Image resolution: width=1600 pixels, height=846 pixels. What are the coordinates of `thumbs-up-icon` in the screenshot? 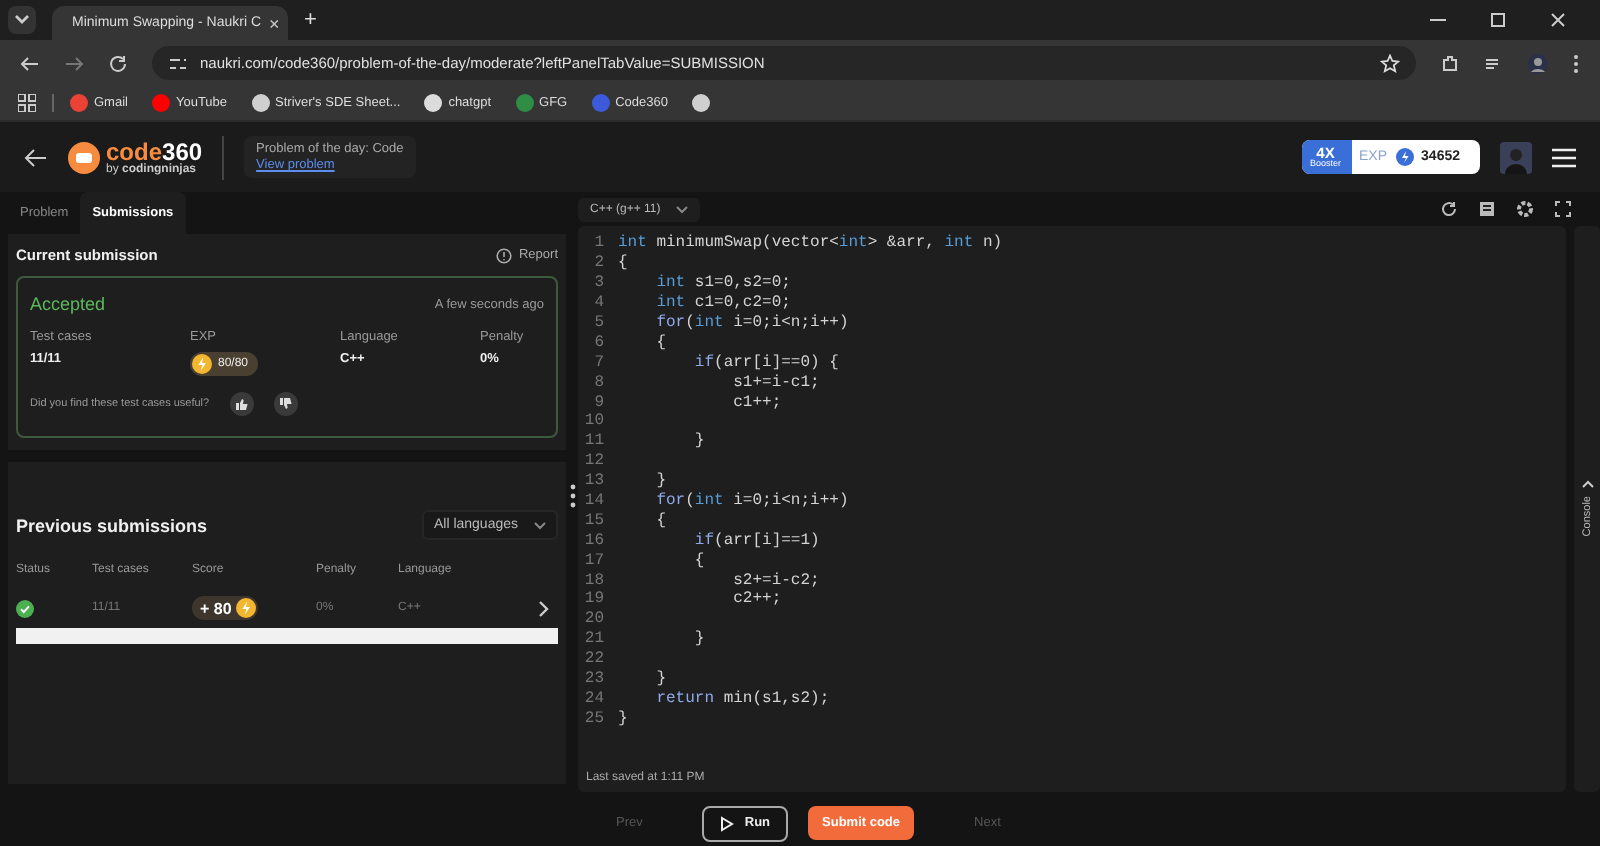 It's located at (241, 404).